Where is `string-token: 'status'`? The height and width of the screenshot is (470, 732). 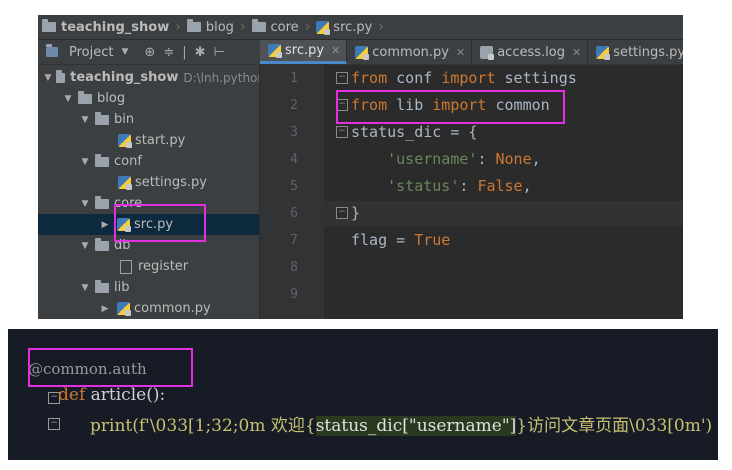 string-token: 'status' is located at coordinates (423, 186).